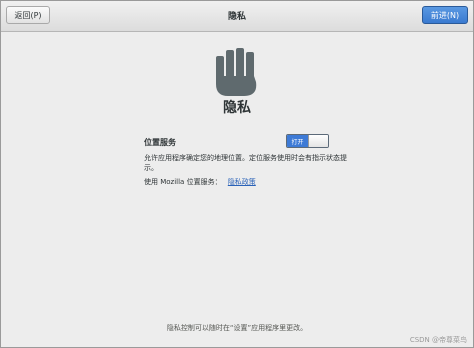 This screenshot has height=348, width=474. I want to click on next-button: 前进(N), so click(445, 15).